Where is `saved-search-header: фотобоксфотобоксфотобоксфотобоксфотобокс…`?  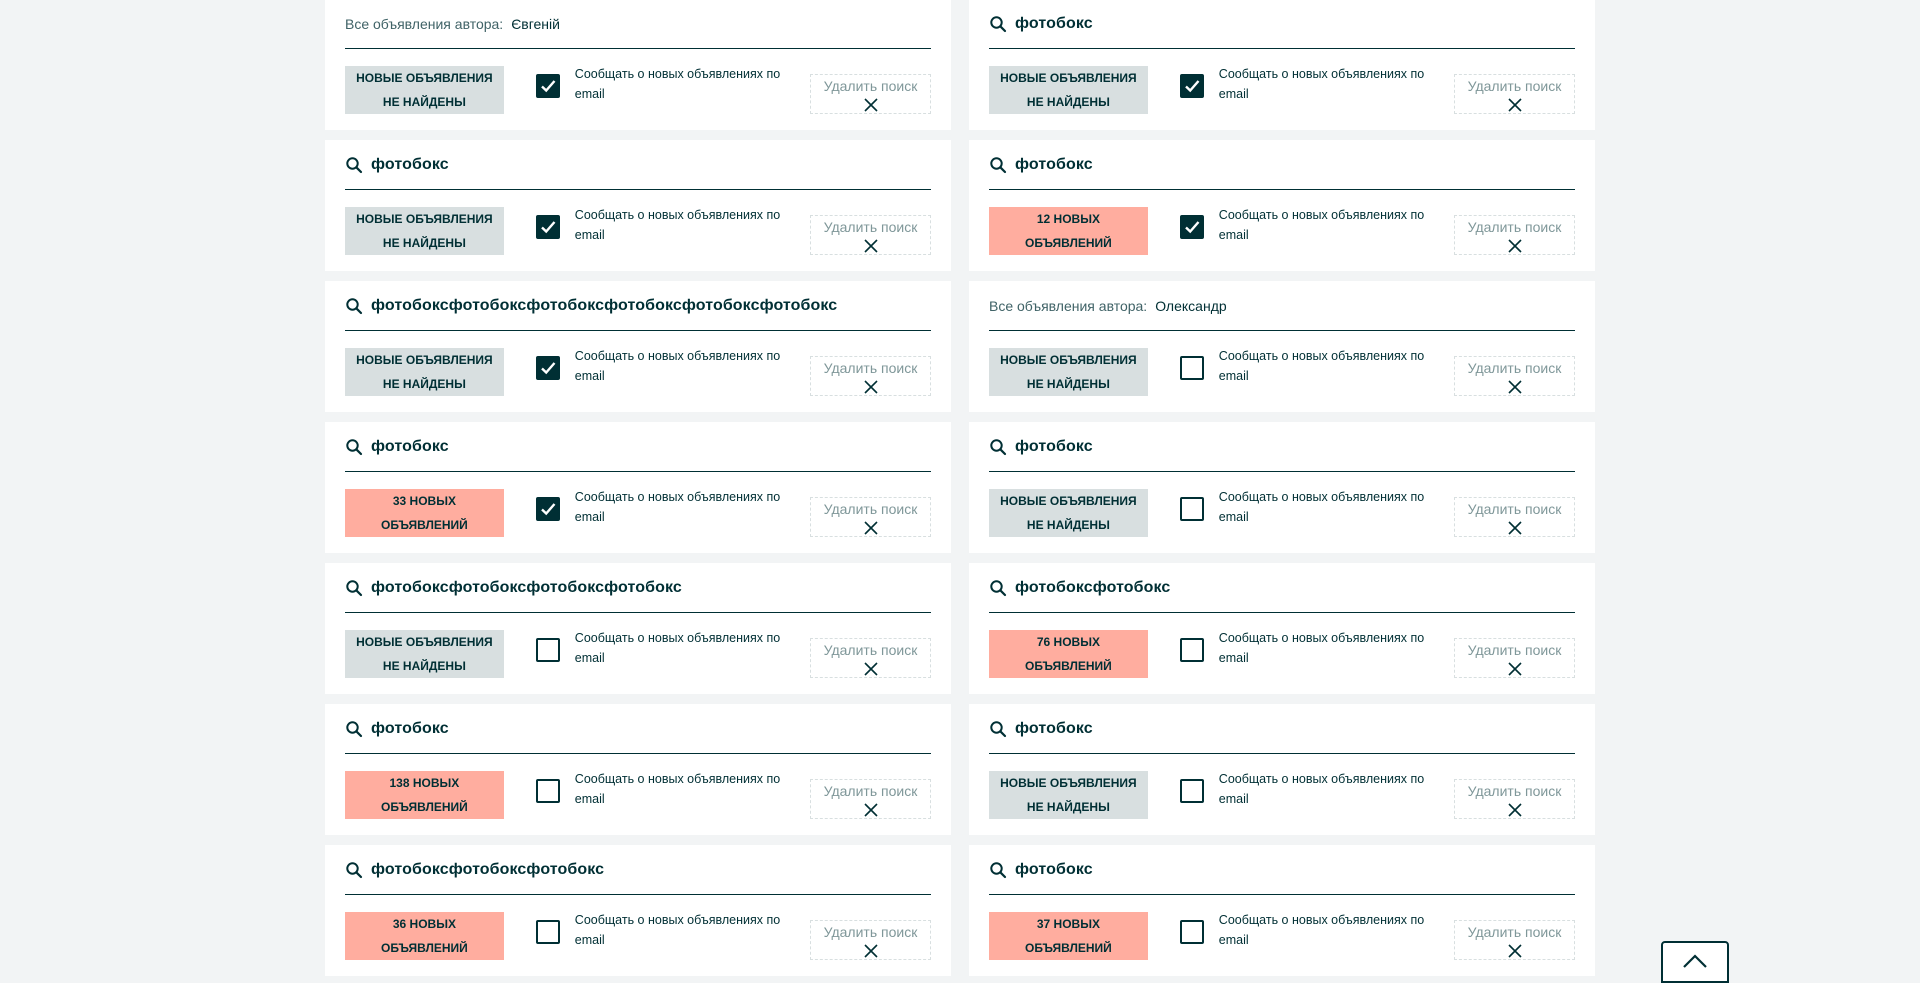
saved-search-header: фотобоксфотобоксфотобоксфотобоксфотобокс… is located at coordinates (638, 306).